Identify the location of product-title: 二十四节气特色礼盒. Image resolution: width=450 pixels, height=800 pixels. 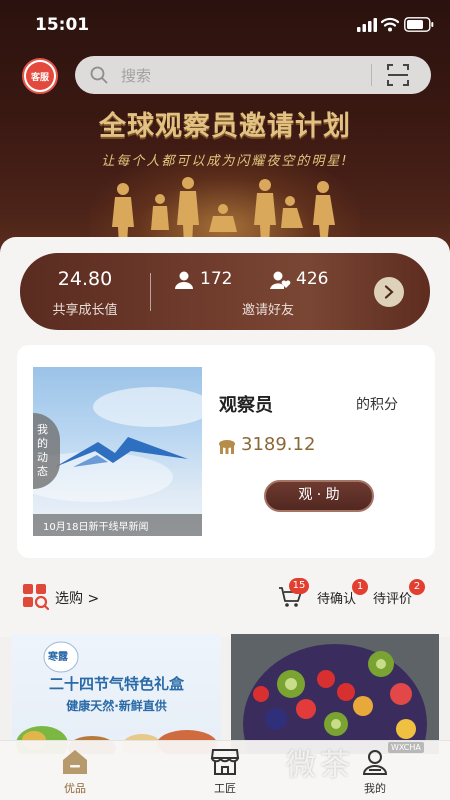
(116, 684).